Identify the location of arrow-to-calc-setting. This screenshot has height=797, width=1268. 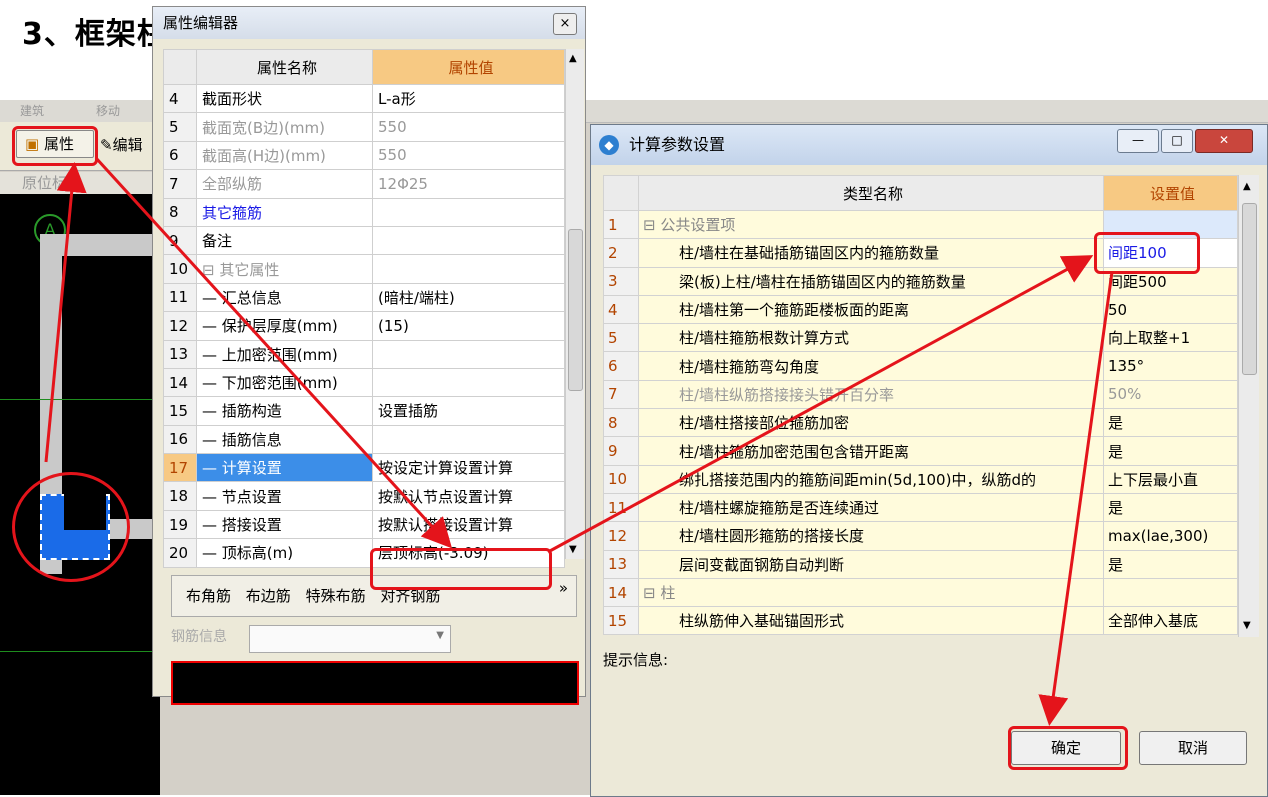
(273, 352).